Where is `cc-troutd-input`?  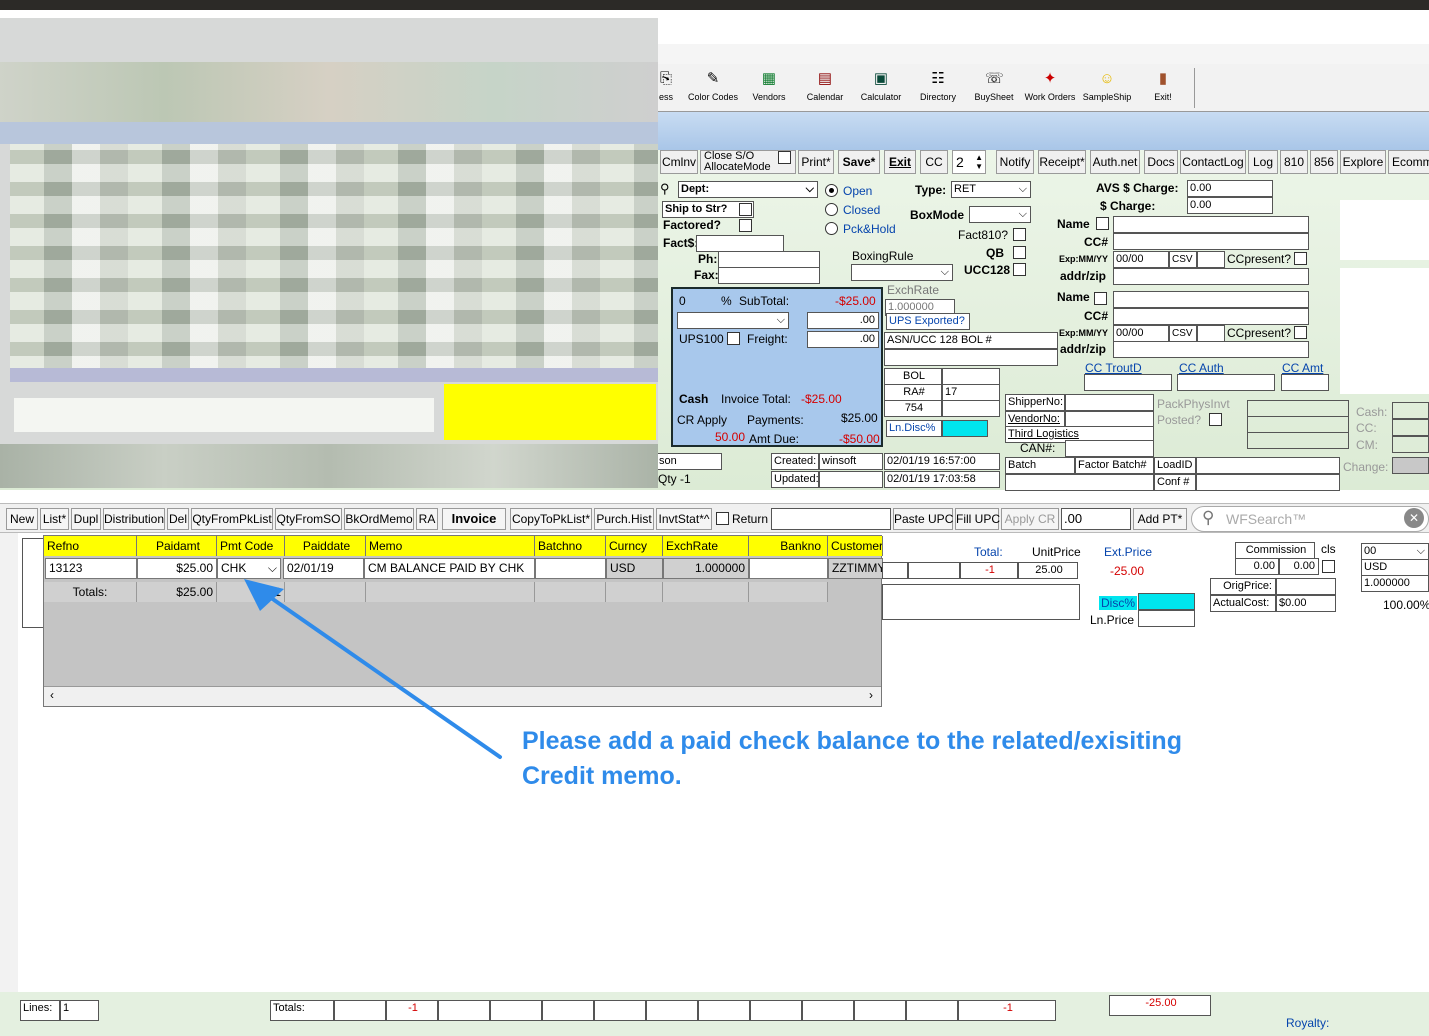 cc-troutd-input is located at coordinates (1128, 382).